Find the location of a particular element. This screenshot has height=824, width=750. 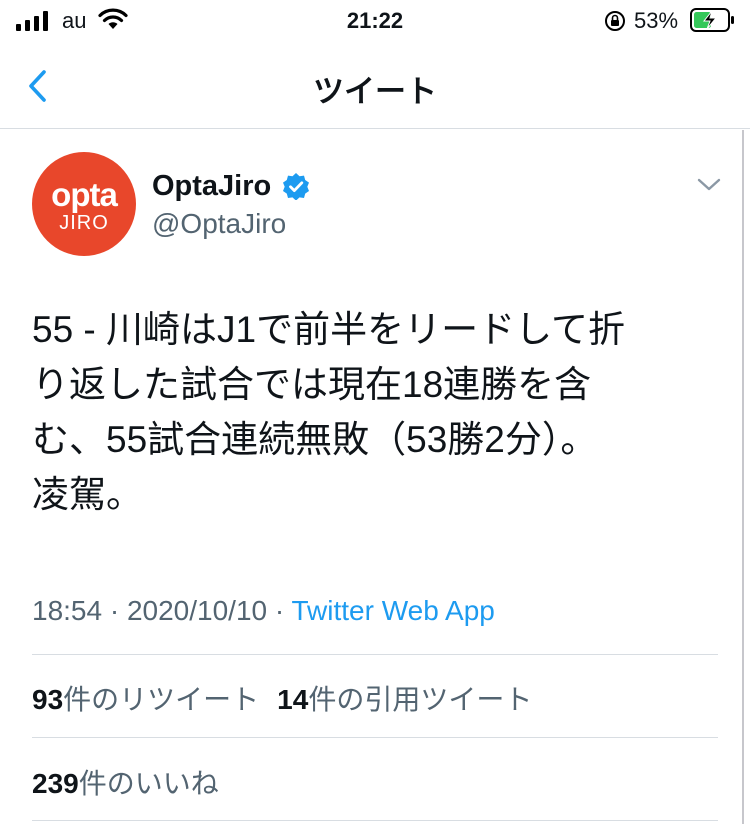

retweets-label: 件のリツイート is located at coordinates (161, 699).